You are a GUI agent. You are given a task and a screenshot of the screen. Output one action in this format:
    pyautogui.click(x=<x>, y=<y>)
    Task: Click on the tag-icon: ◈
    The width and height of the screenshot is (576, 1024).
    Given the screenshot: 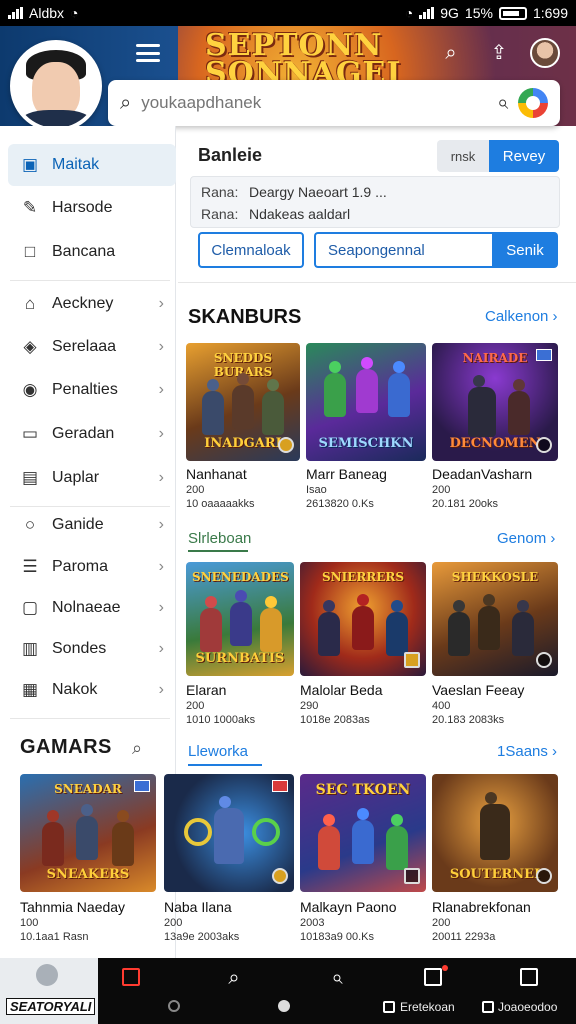 What is the action you would take?
    pyautogui.click(x=30, y=346)
    